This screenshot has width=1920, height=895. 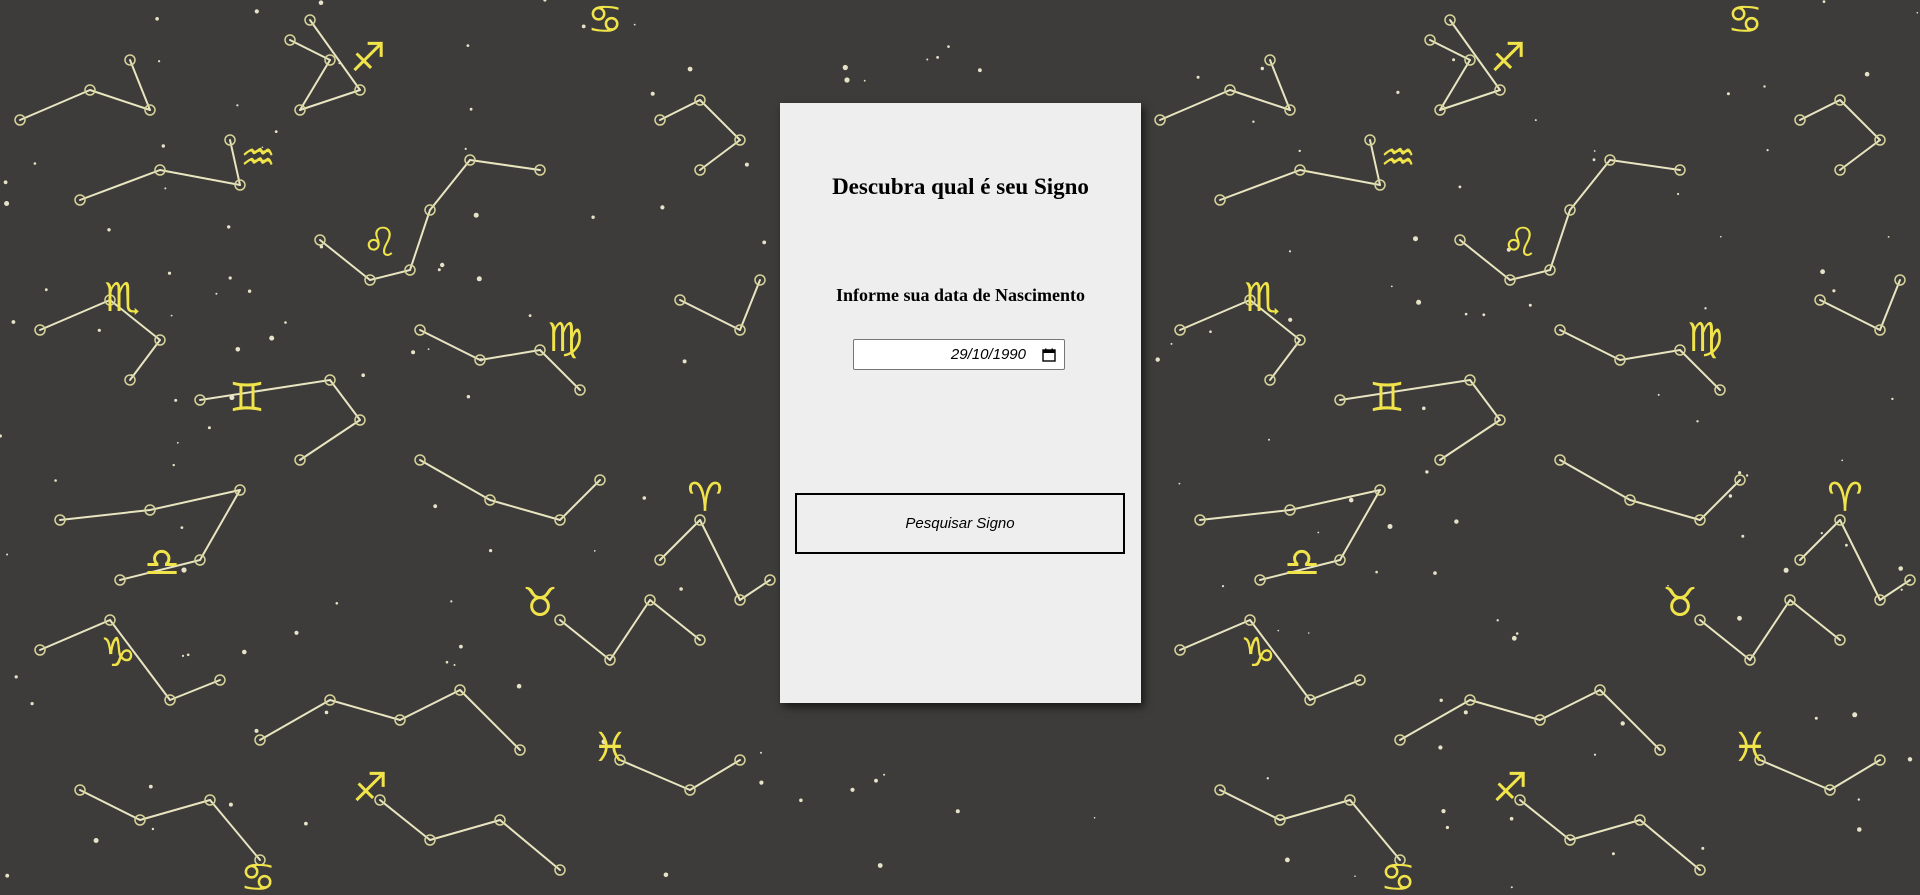 What do you see at coordinates (1049, 355) in the screenshot?
I see `calendar-icon` at bounding box center [1049, 355].